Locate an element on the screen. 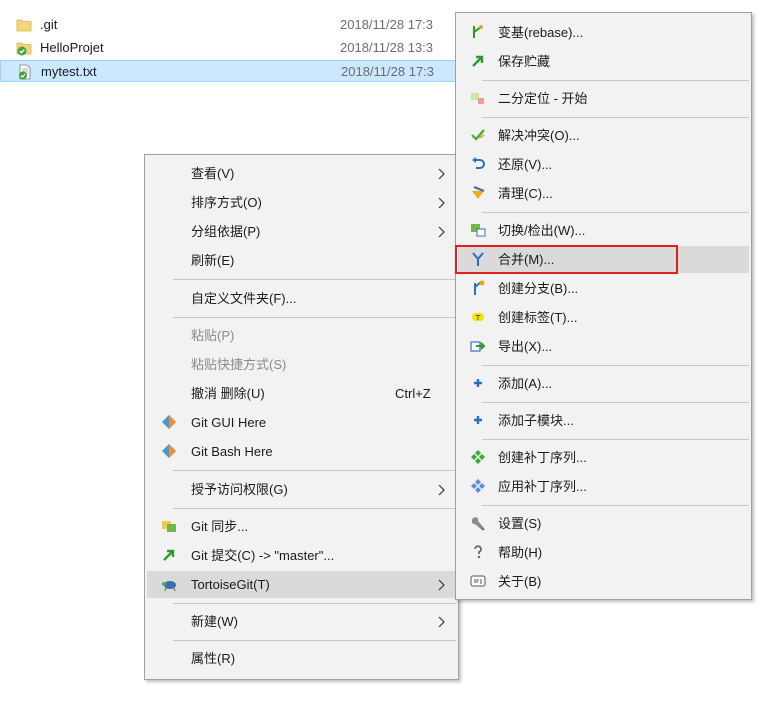  file-name: mytest.txt is located at coordinates (69, 71).